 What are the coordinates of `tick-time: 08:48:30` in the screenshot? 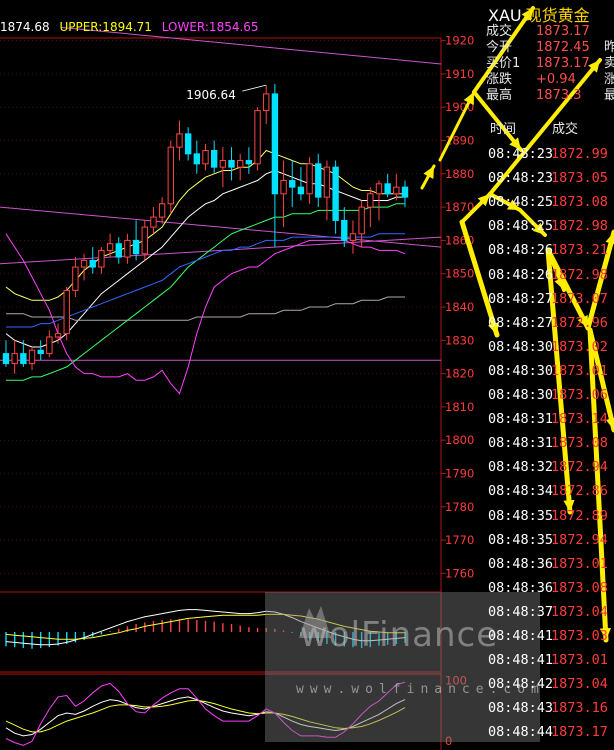 It's located at (521, 346).